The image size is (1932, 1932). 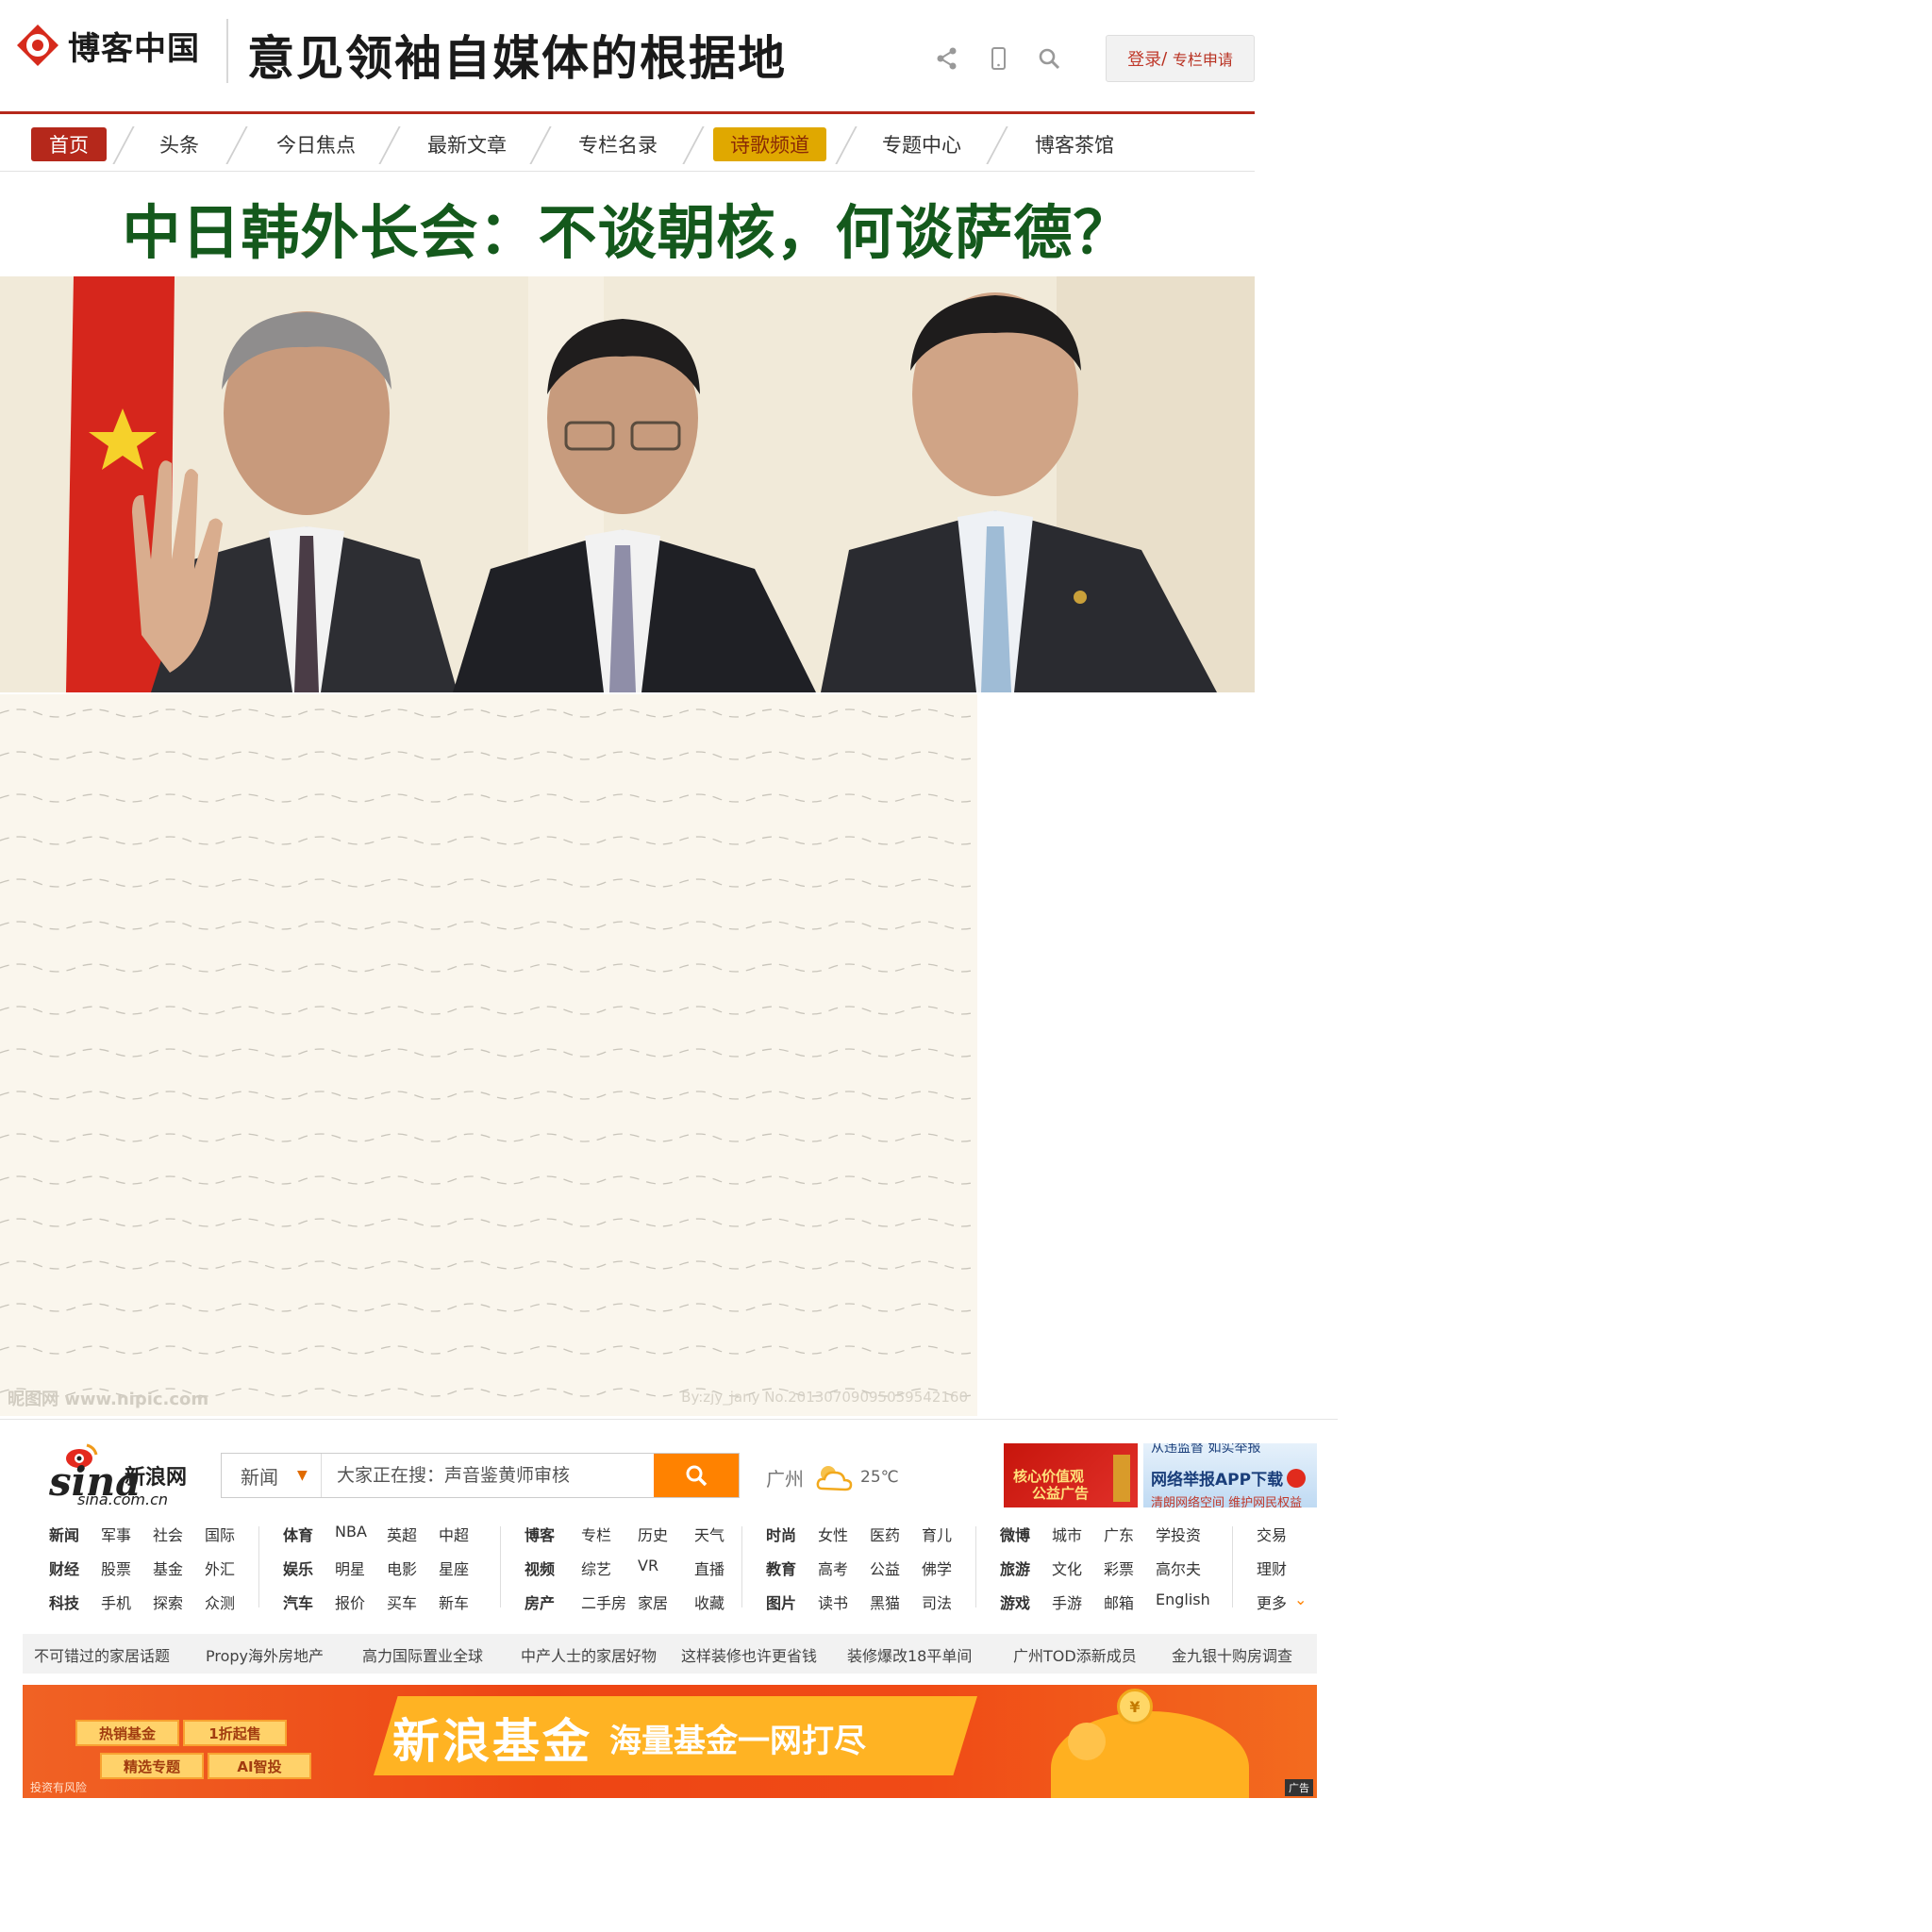 What do you see at coordinates (1071, 1475) in the screenshot?
I see `ad-core-values: 核心价值观 公益广告` at bounding box center [1071, 1475].